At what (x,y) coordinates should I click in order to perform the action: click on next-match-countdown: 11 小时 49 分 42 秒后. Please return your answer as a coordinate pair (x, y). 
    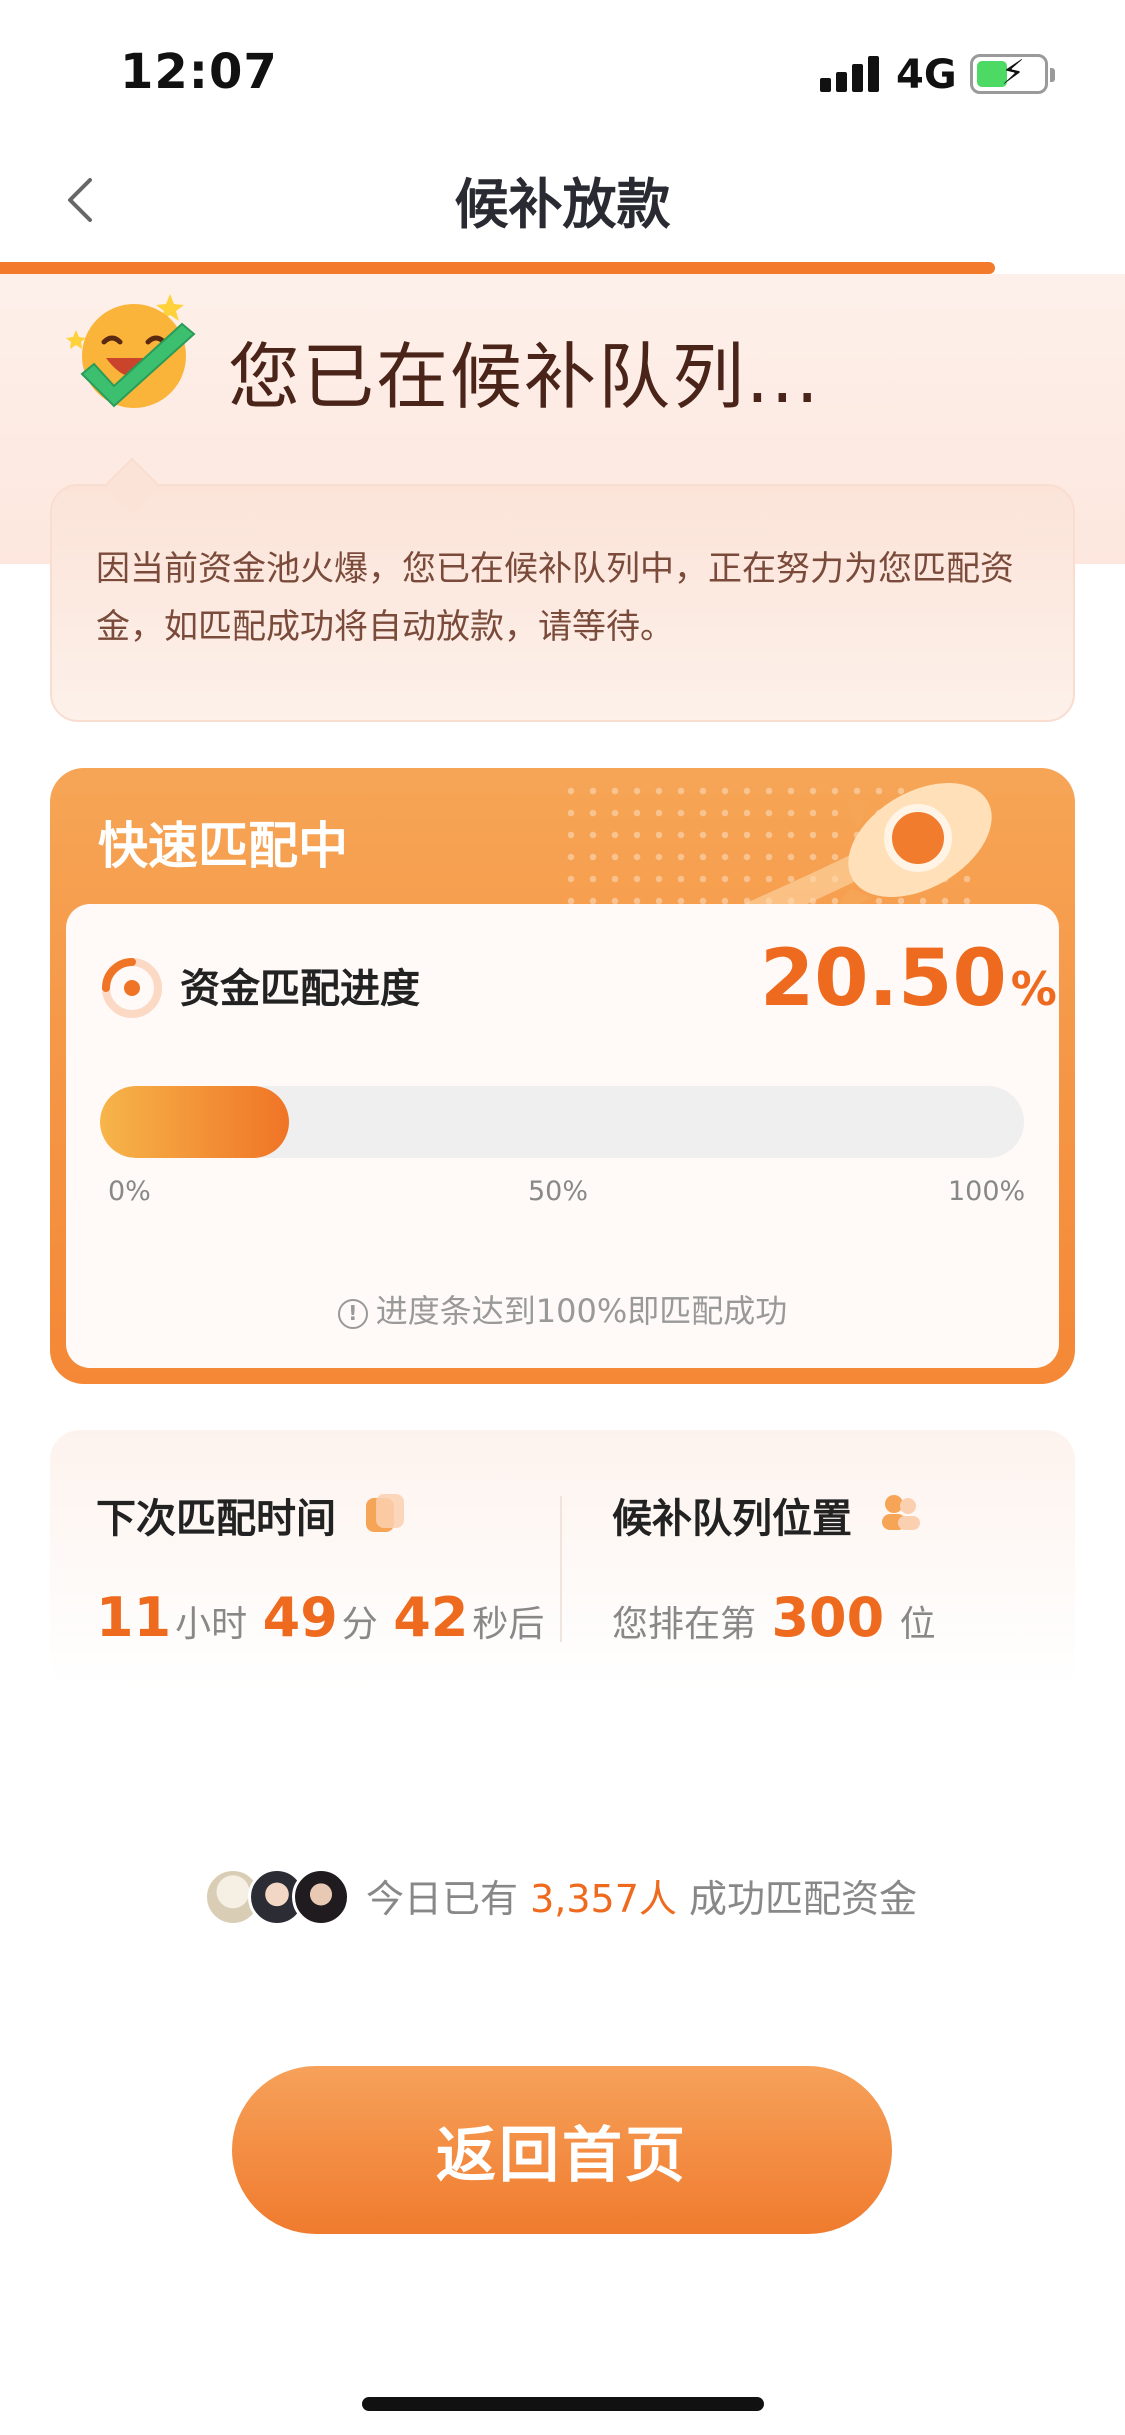
    Looking at the image, I should click on (318, 1617).